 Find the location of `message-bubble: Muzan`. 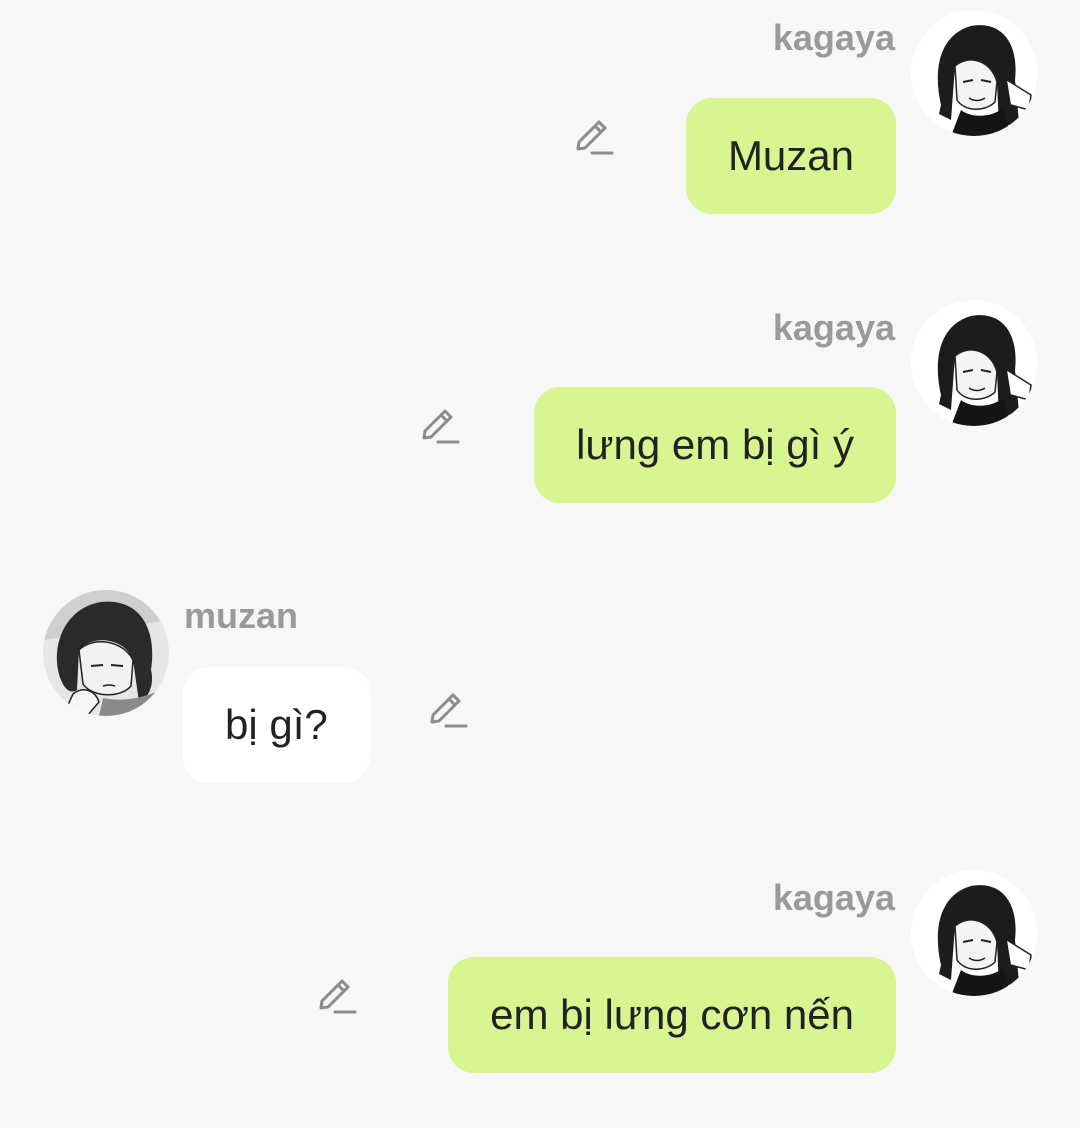

message-bubble: Muzan is located at coordinates (790, 156).